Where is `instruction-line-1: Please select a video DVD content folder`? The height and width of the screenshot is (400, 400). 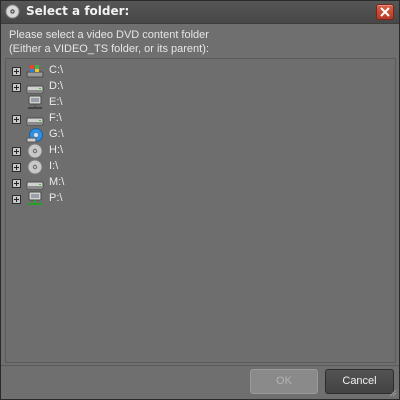 instruction-line-1: Please select a video DVD content folder is located at coordinates (109, 35).